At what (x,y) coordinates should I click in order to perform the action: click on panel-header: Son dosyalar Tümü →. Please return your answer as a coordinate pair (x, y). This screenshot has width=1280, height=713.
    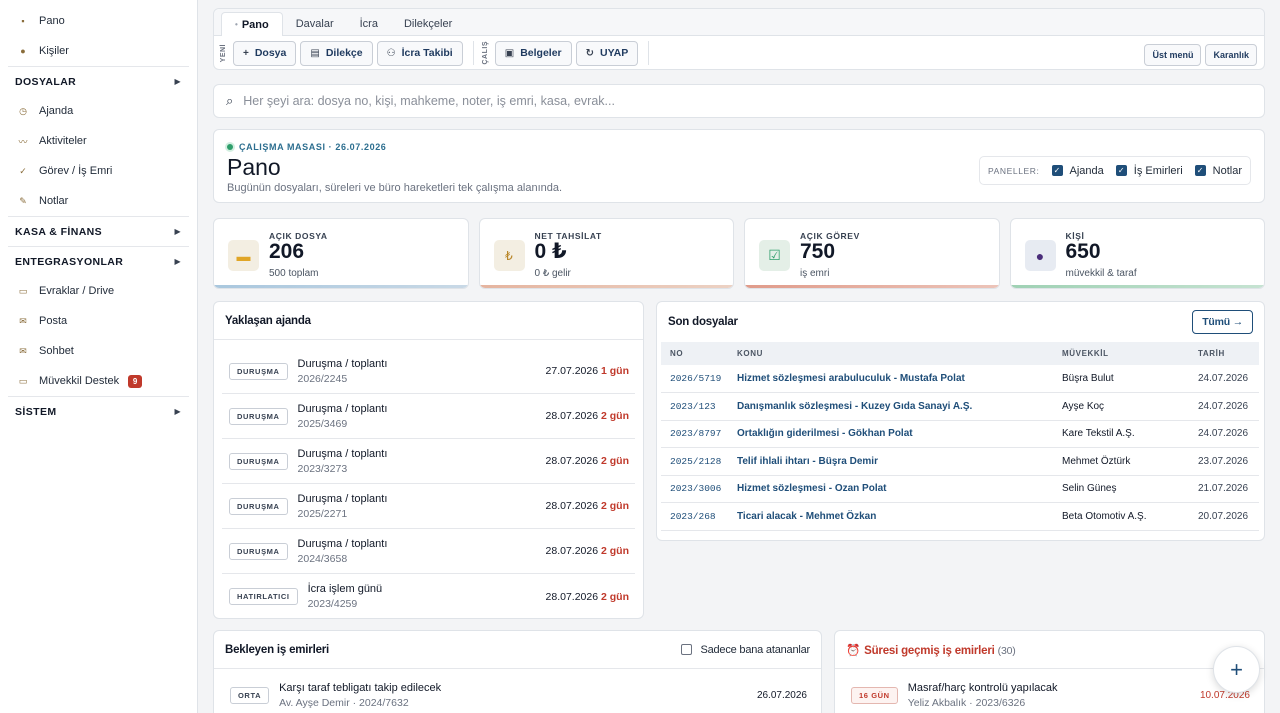
    Looking at the image, I should click on (960, 322).